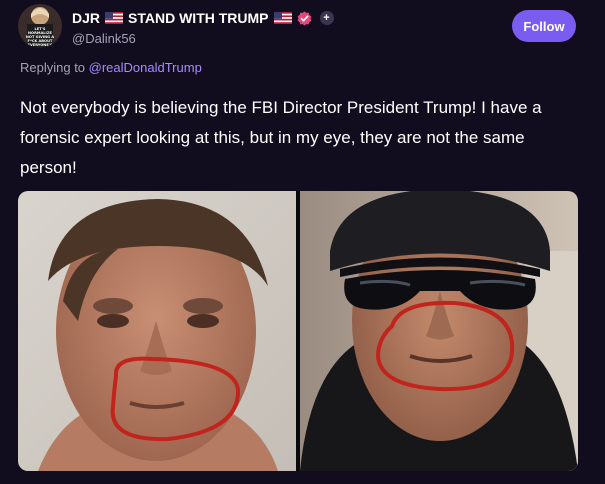 This screenshot has height=484, width=605. I want to click on name-row: DJR STAND WITH TRUMP +, so click(282, 18).